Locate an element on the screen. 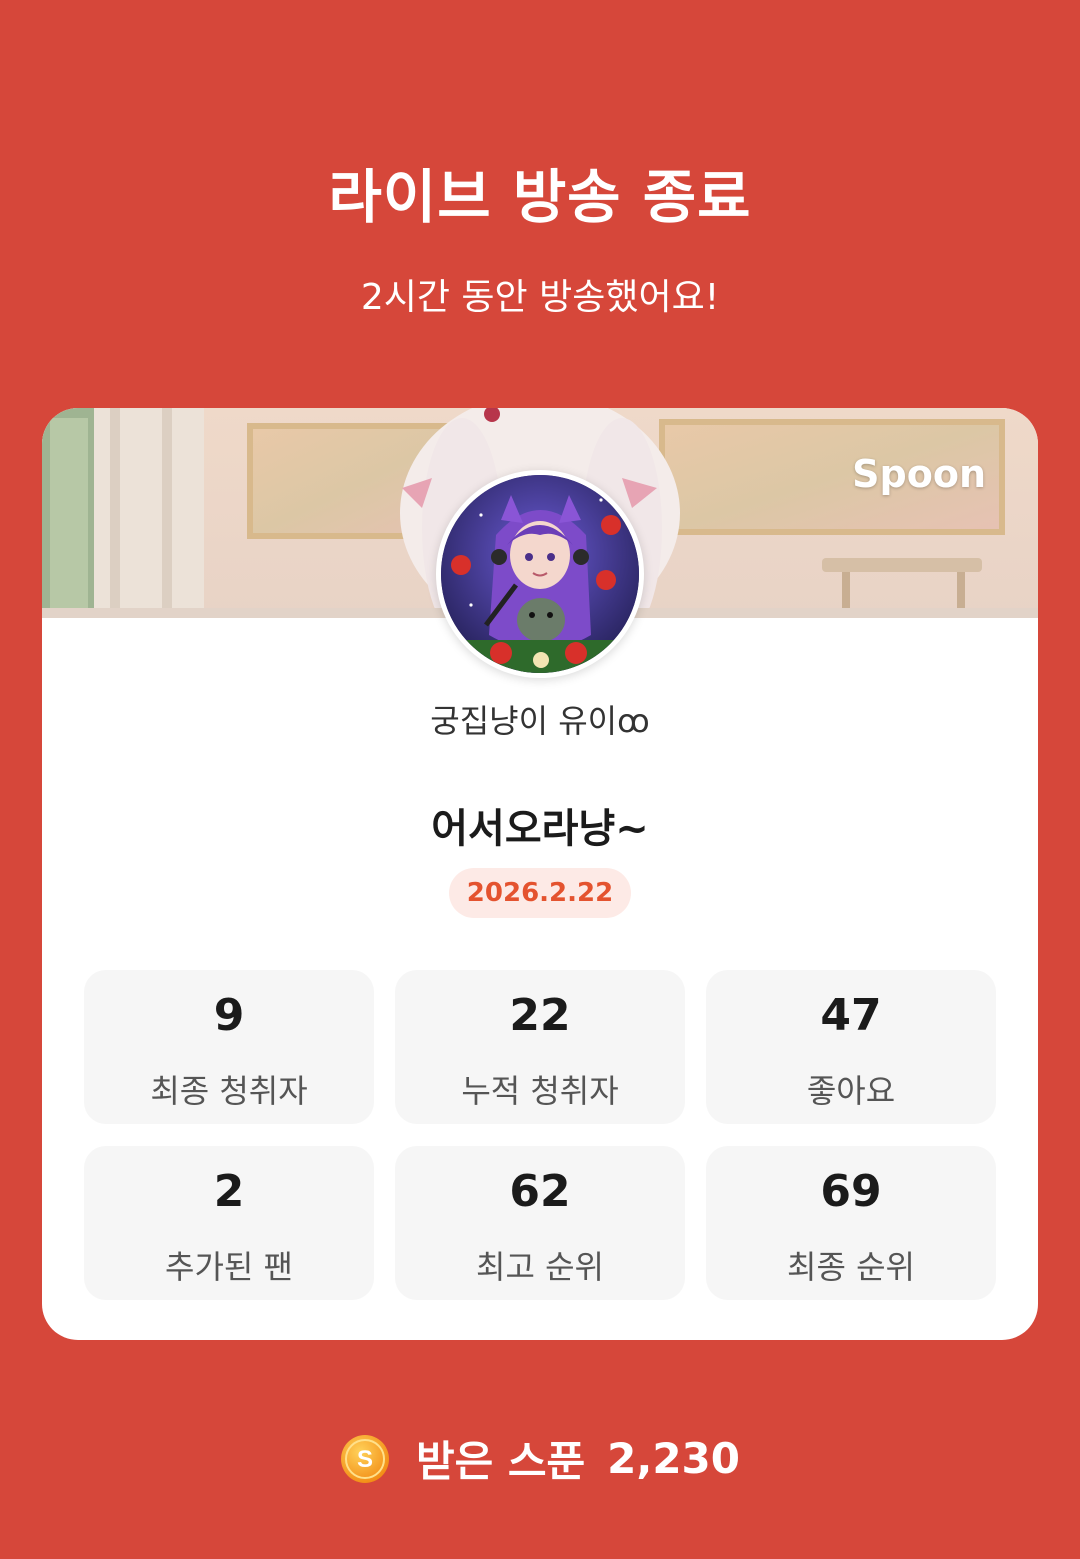 Image resolution: width=1080 pixels, height=1559 pixels. coin-letter: S is located at coordinates (365, 1459).